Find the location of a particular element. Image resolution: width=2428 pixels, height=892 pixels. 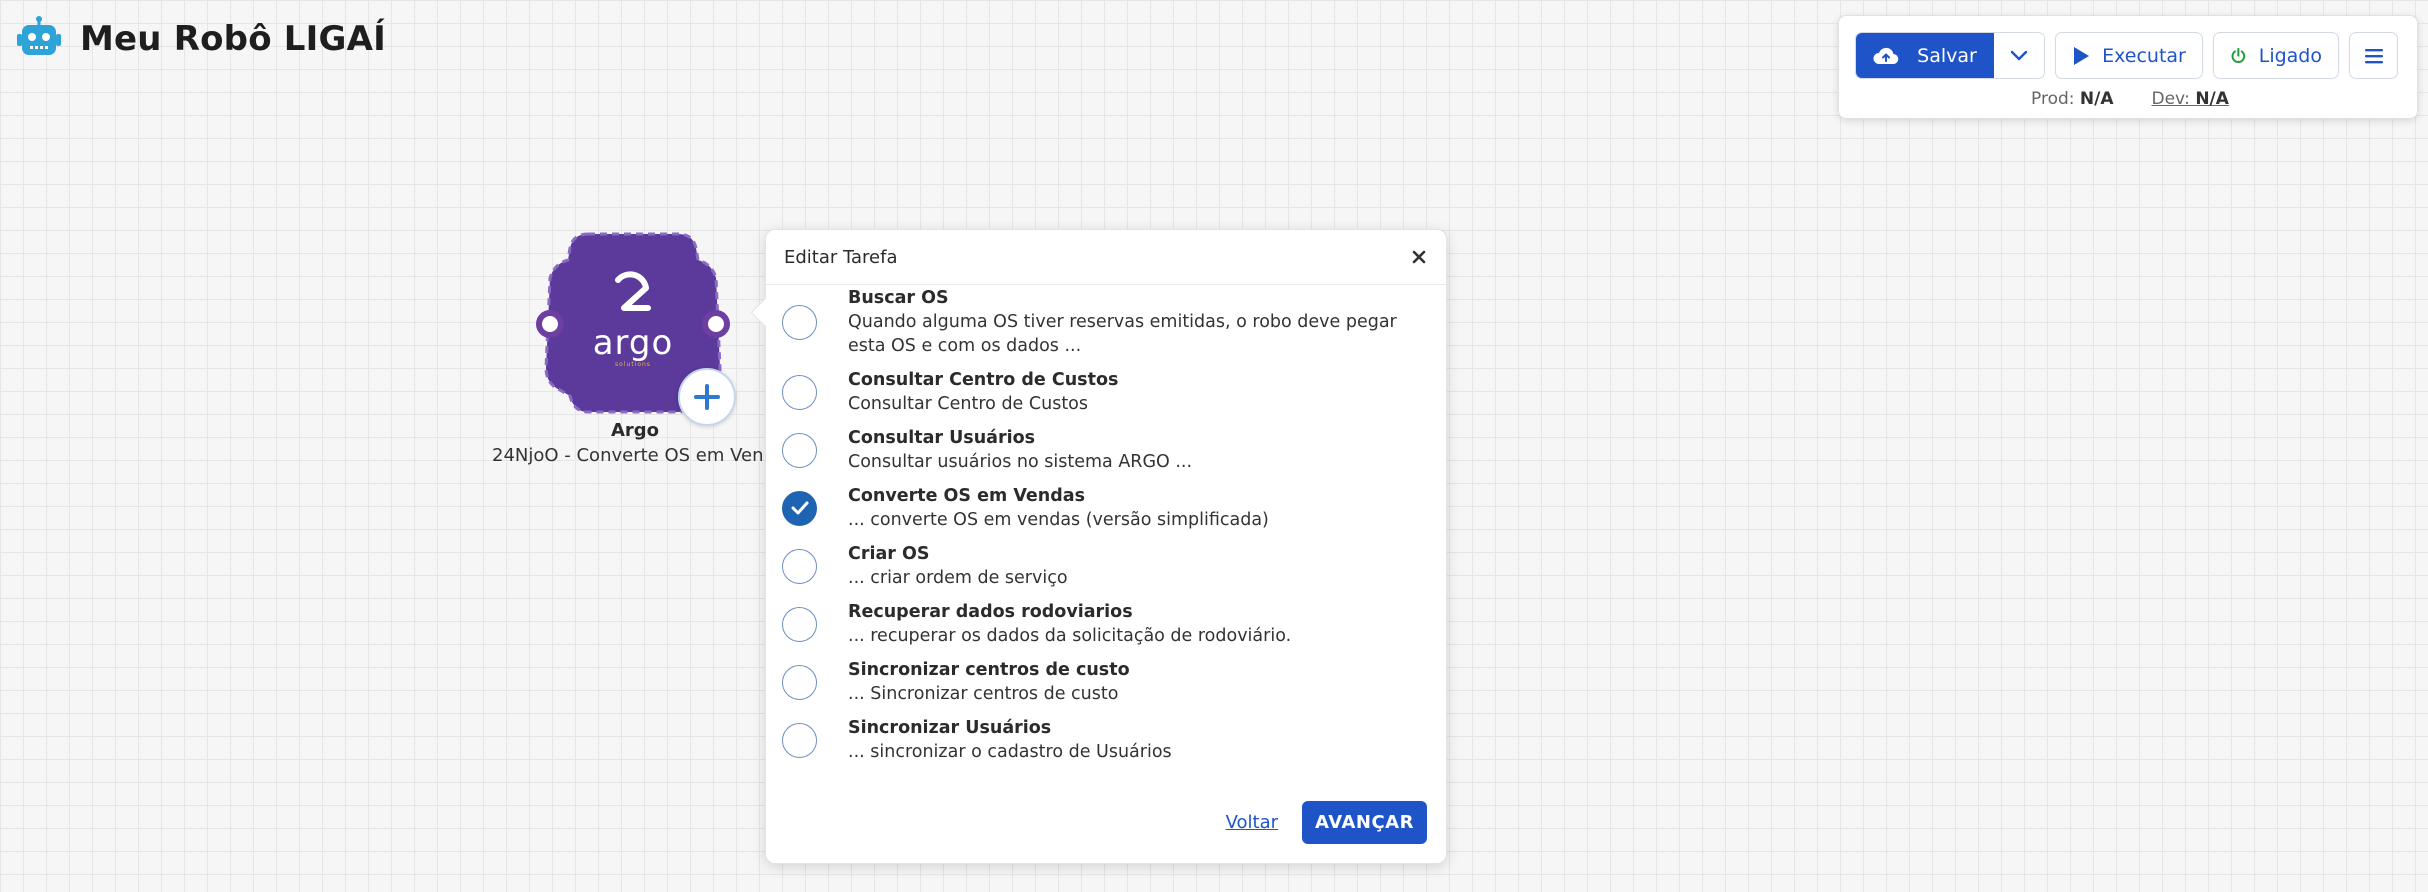

environment-status: Prod: N/A Dev: N/A is located at coordinates (2130, 99).